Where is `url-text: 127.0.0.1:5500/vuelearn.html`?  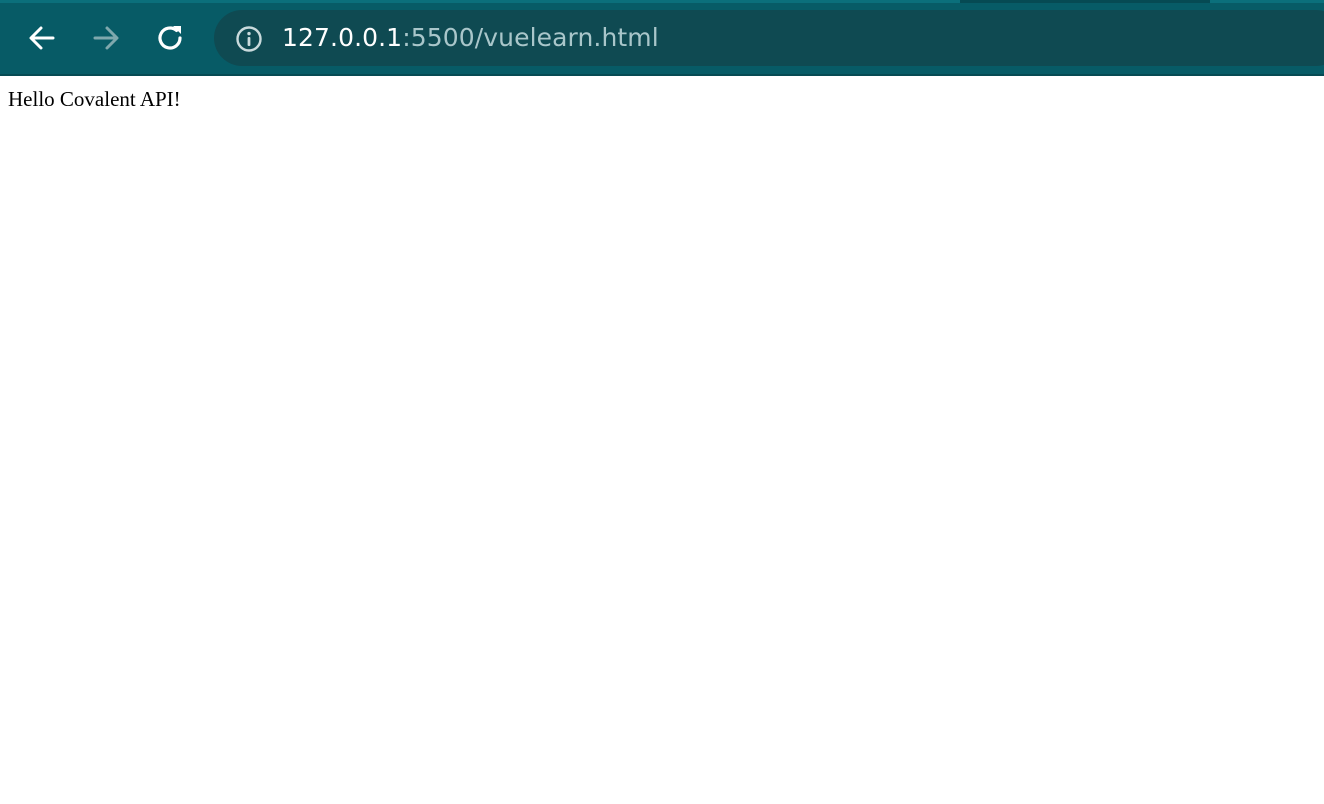 url-text: 127.0.0.1:5500/vuelearn.html is located at coordinates (470, 38).